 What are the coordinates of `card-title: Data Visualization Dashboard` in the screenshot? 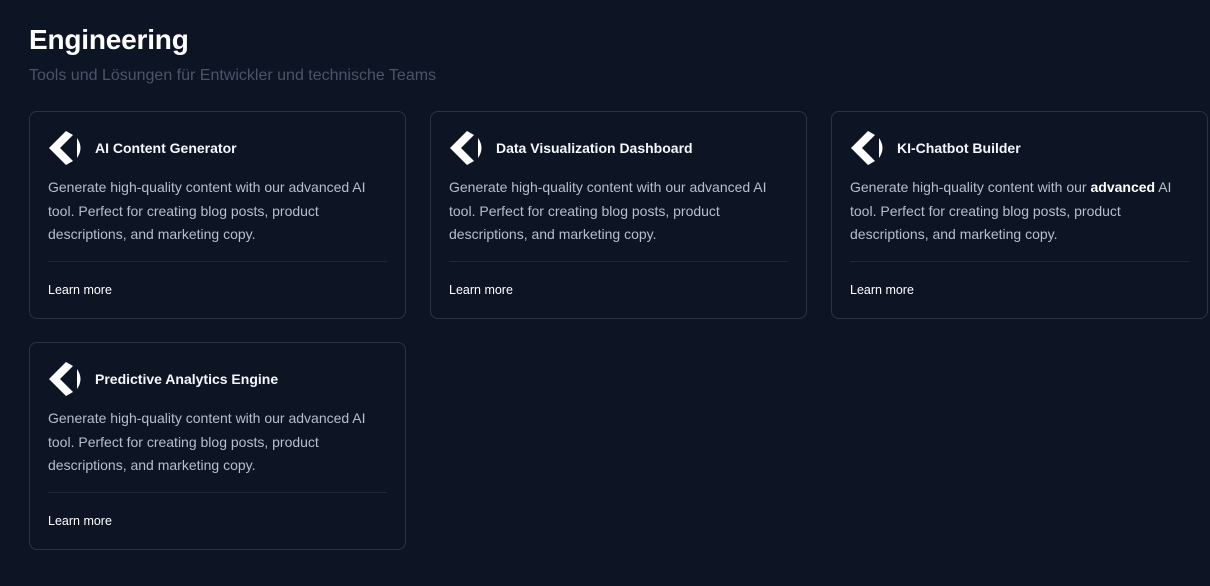 It's located at (594, 148).